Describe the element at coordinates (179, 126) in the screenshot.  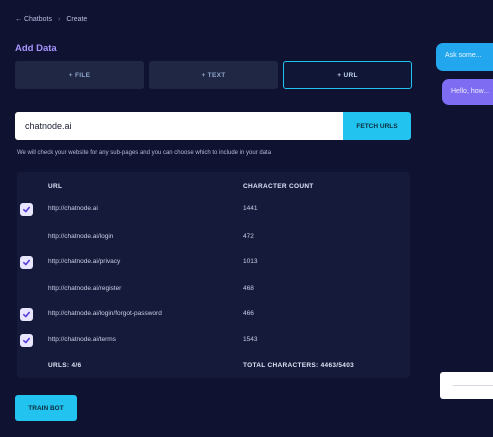
I see `url-input` at that location.